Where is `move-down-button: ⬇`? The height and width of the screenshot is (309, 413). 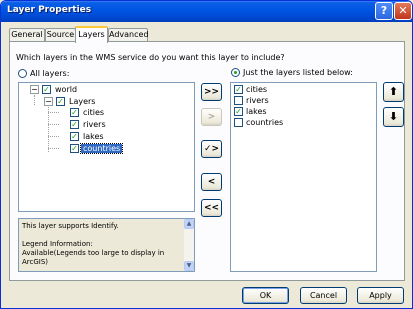 move-down-button: ⬇ is located at coordinates (393, 117).